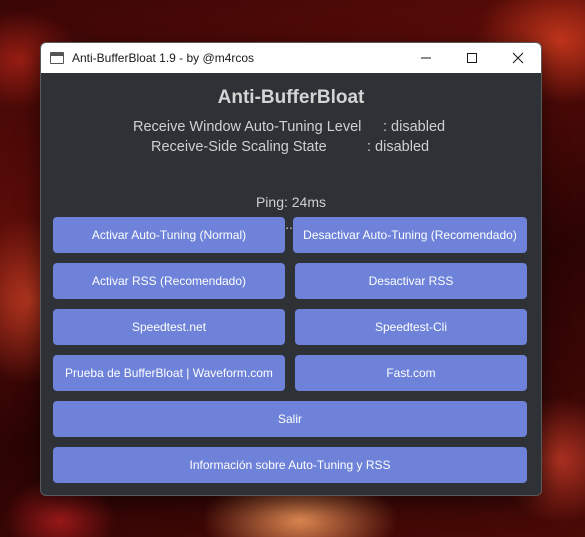 The height and width of the screenshot is (537, 585). Describe the element at coordinates (169, 373) in the screenshot. I see `bufferbloat-test-button: Prueba de BufferBloat | Waveform.com` at that location.